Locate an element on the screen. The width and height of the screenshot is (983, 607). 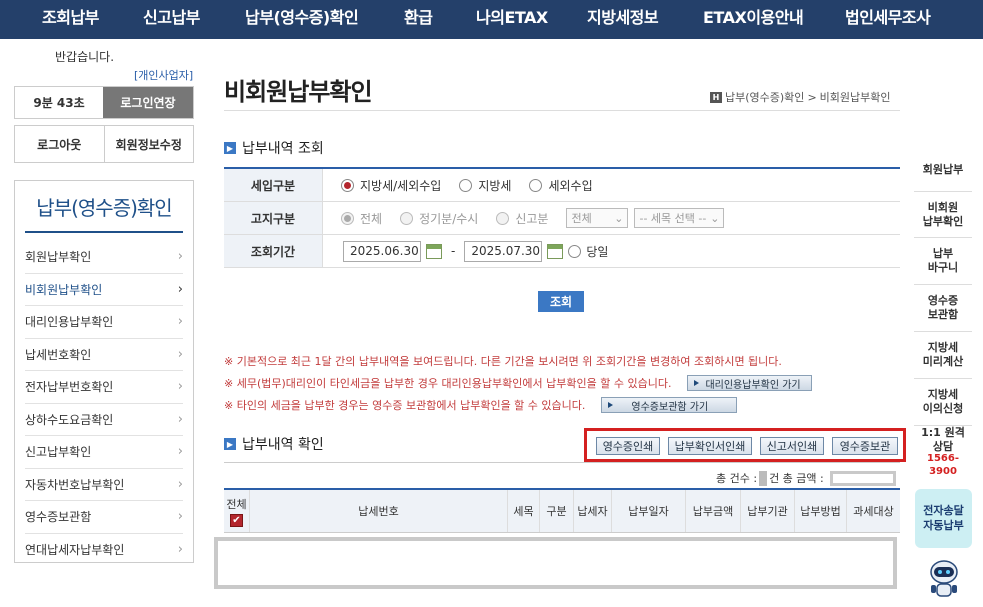
radio-local-and-nontax is located at coordinates (347, 185).